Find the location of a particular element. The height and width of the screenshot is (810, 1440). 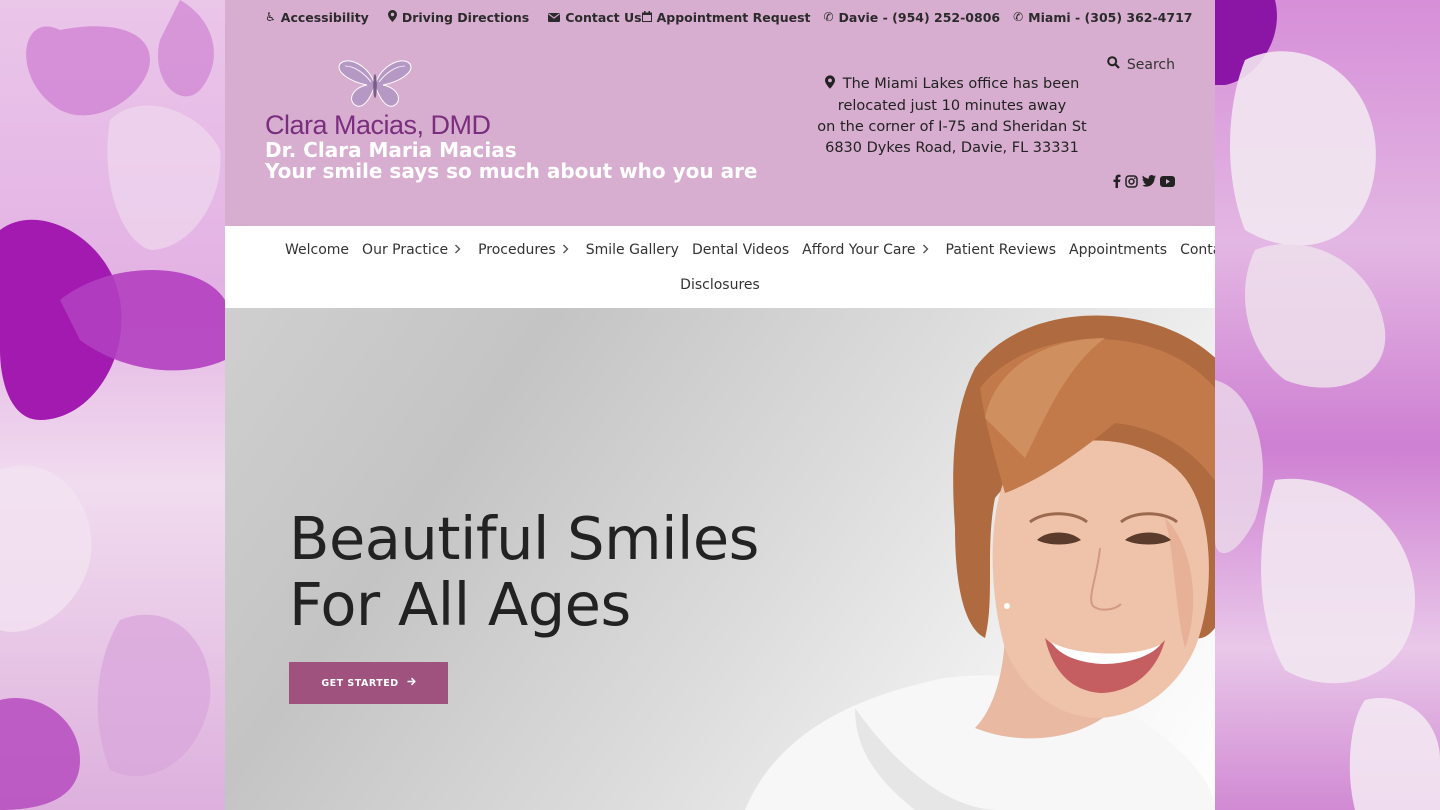

notice-line-1: The Miami Lakes office has been is located at coordinates (952, 85).